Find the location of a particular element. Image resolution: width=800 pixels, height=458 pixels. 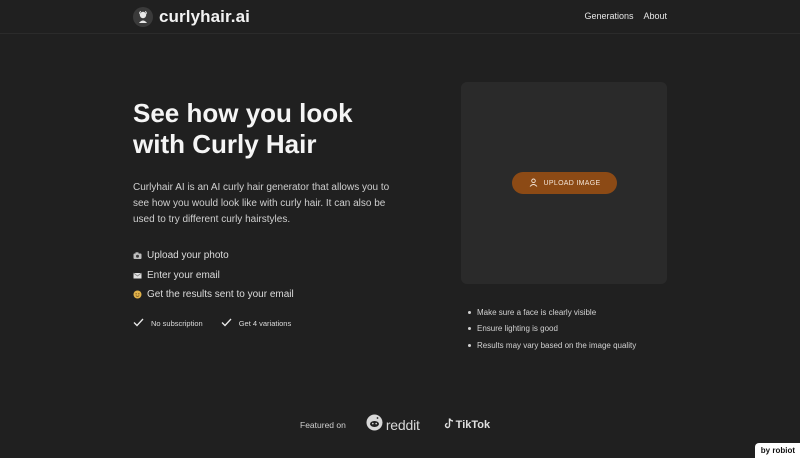

brand-link: curlyhair.ai is located at coordinates (191, 17).